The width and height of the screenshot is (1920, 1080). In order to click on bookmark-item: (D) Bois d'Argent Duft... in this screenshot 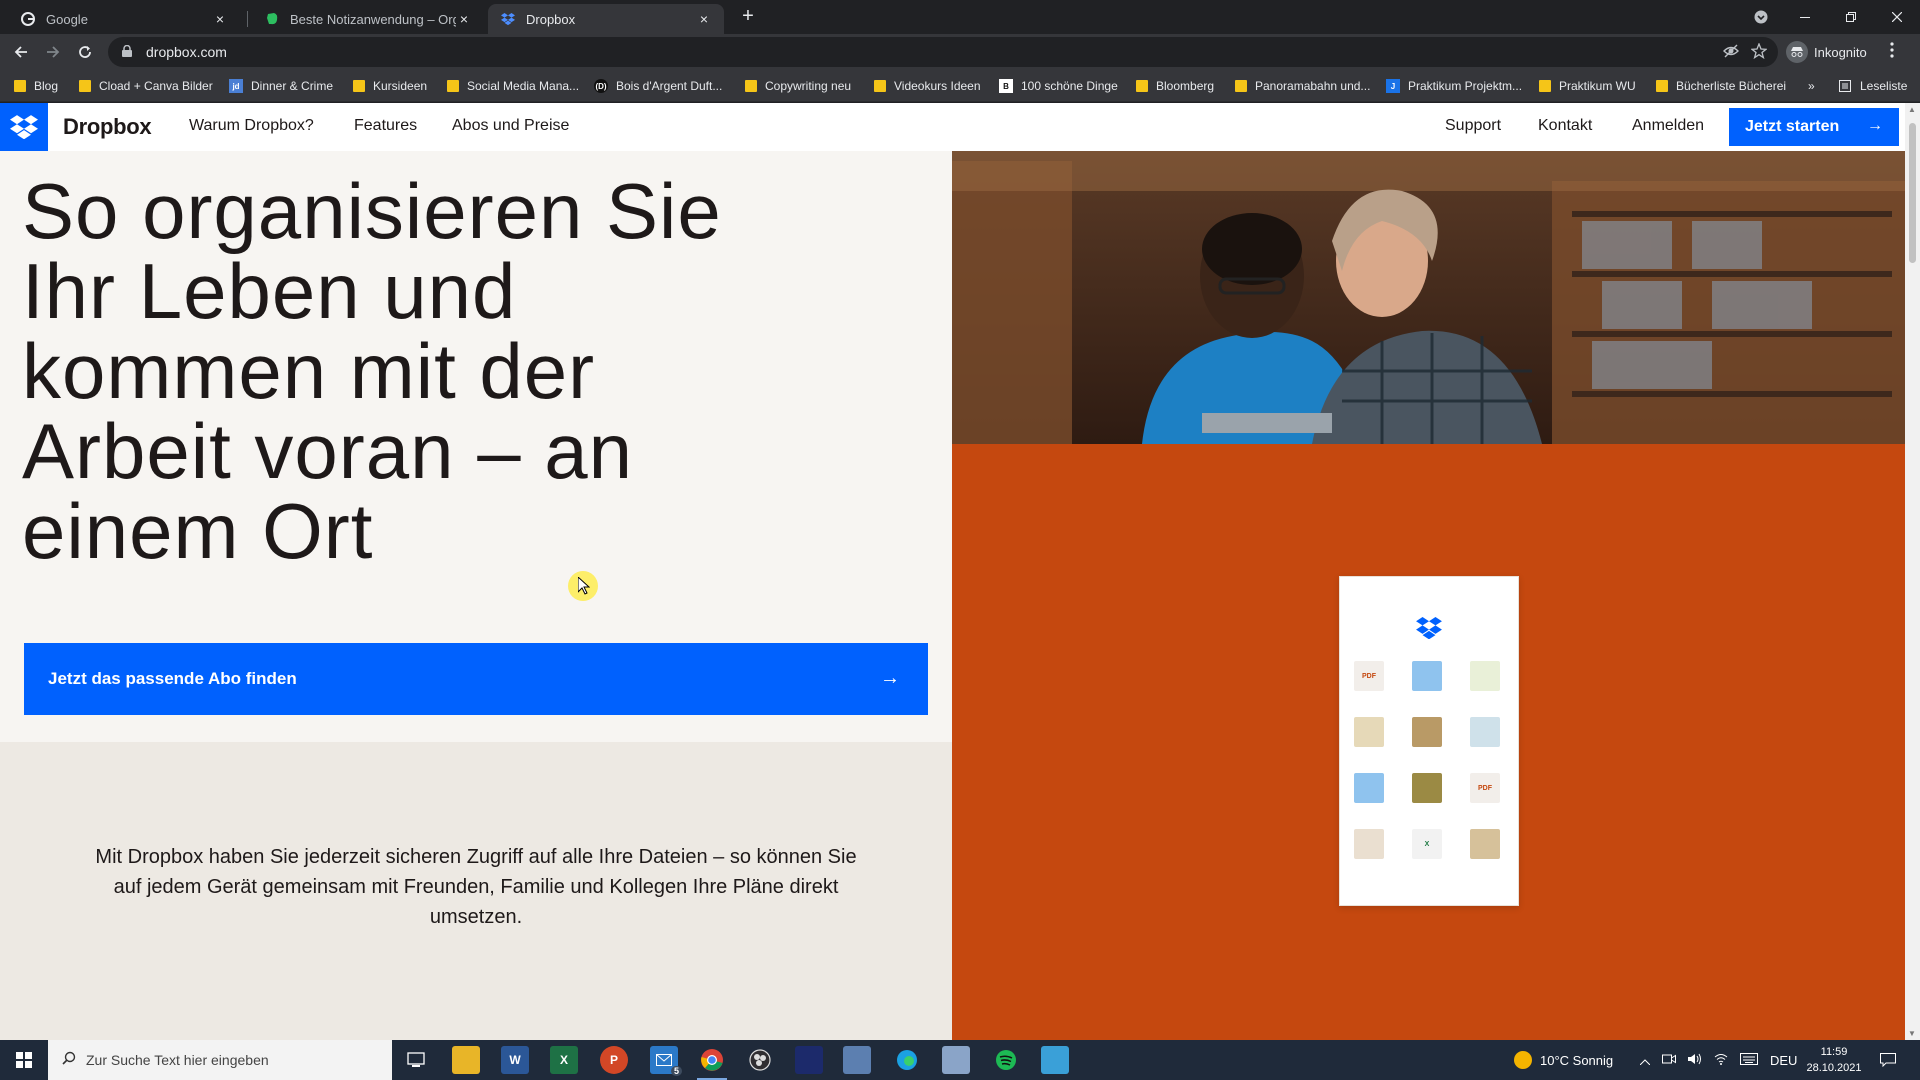, I will do `click(658, 86)`.